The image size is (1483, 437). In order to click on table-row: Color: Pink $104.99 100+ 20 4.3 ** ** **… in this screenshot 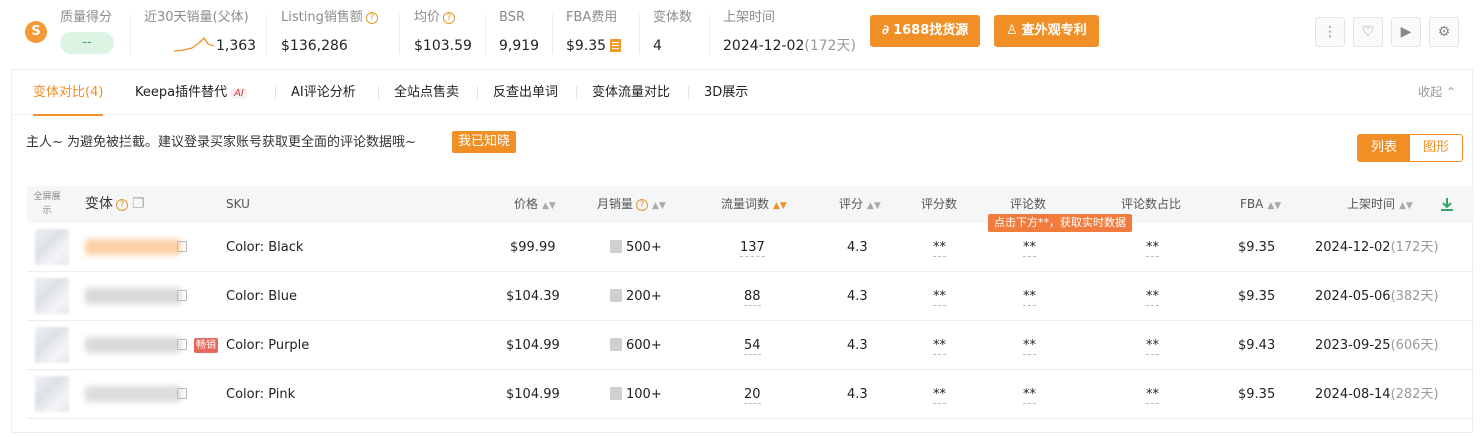, I will do `click(750, 394)`.